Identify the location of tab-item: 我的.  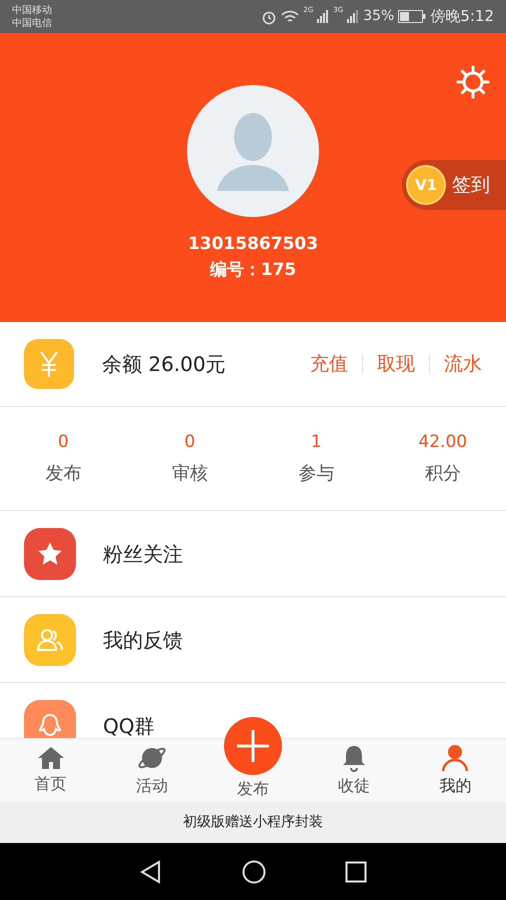
(455, 770).